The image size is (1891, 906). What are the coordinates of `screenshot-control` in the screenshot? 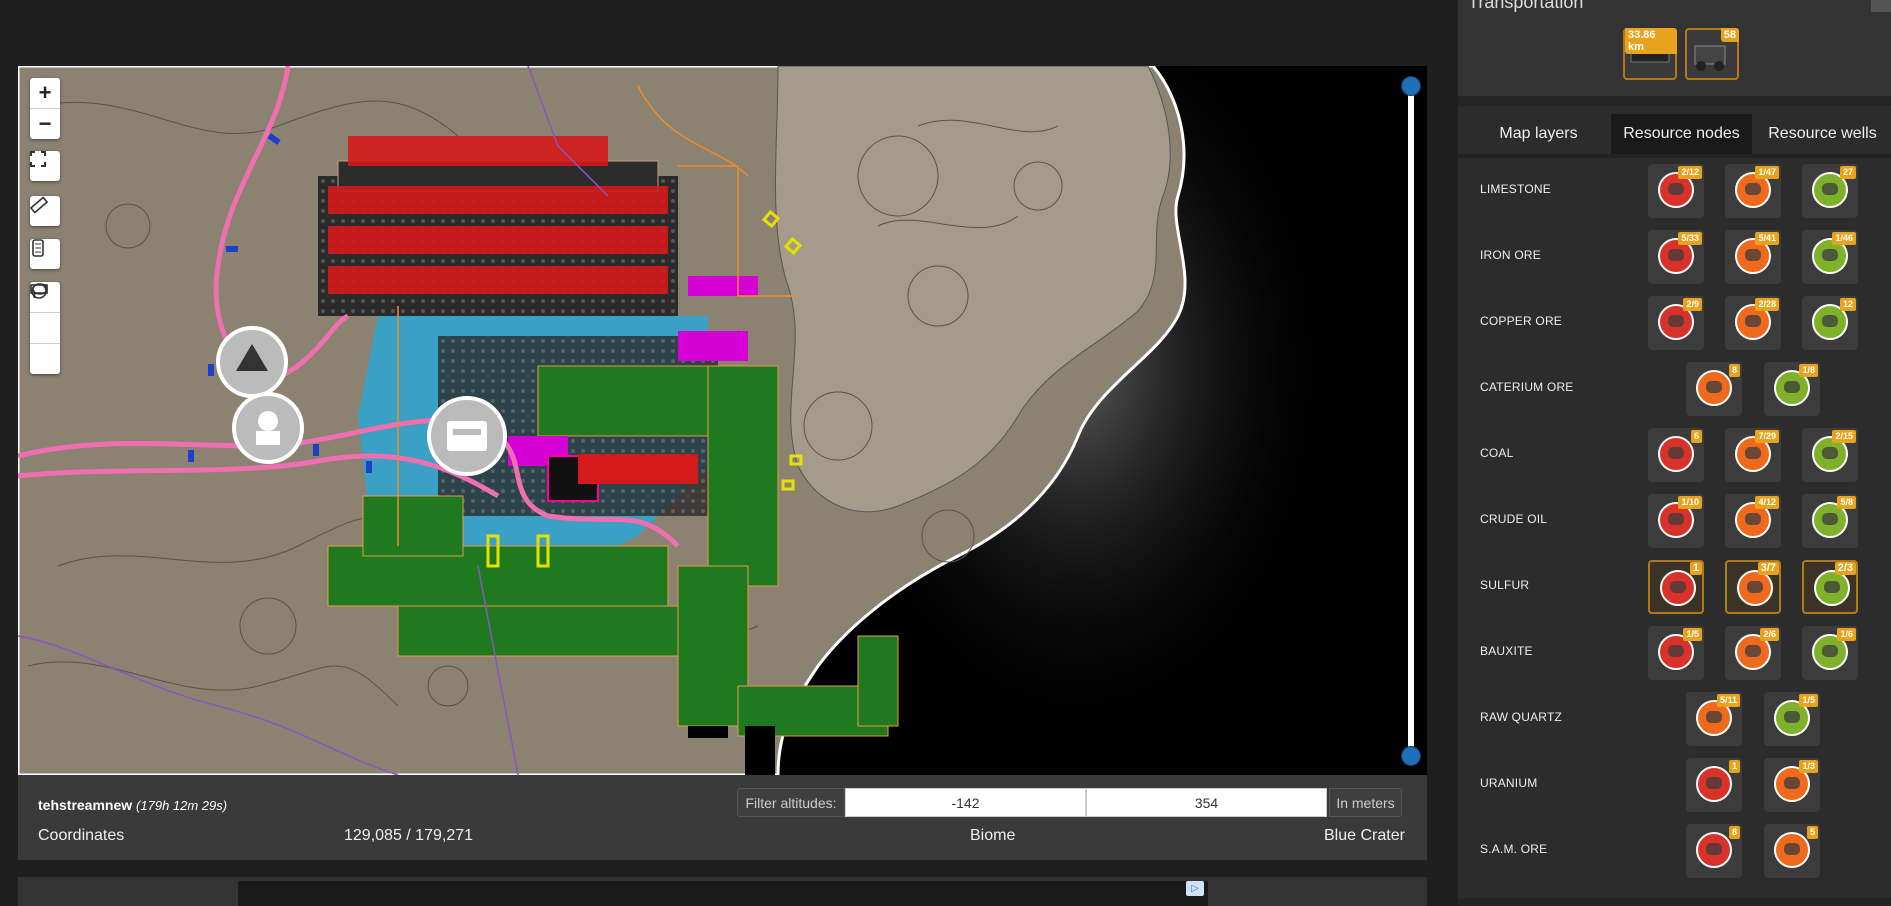 It's located at (45, 254).